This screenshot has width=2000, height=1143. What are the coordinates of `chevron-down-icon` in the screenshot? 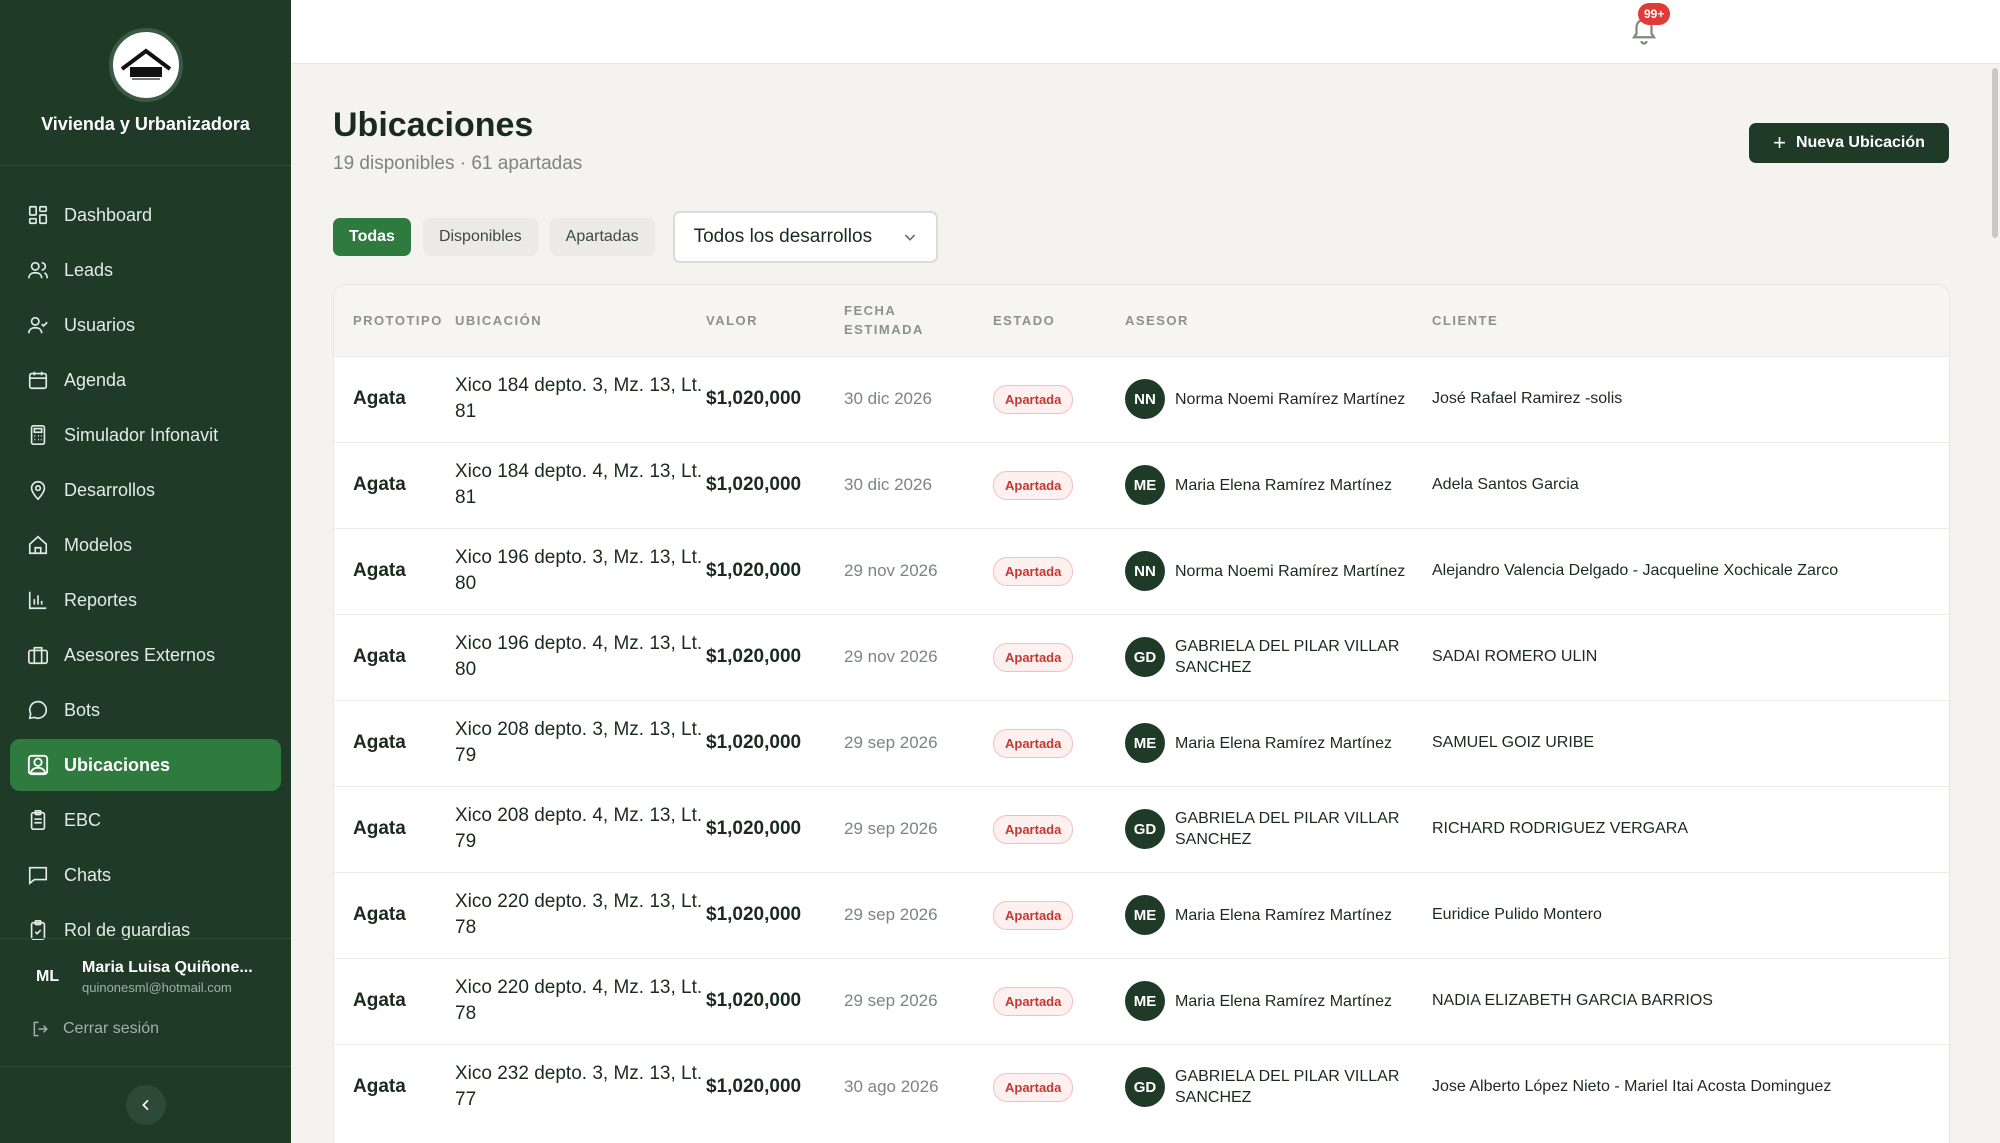 It's located at (909, 237).